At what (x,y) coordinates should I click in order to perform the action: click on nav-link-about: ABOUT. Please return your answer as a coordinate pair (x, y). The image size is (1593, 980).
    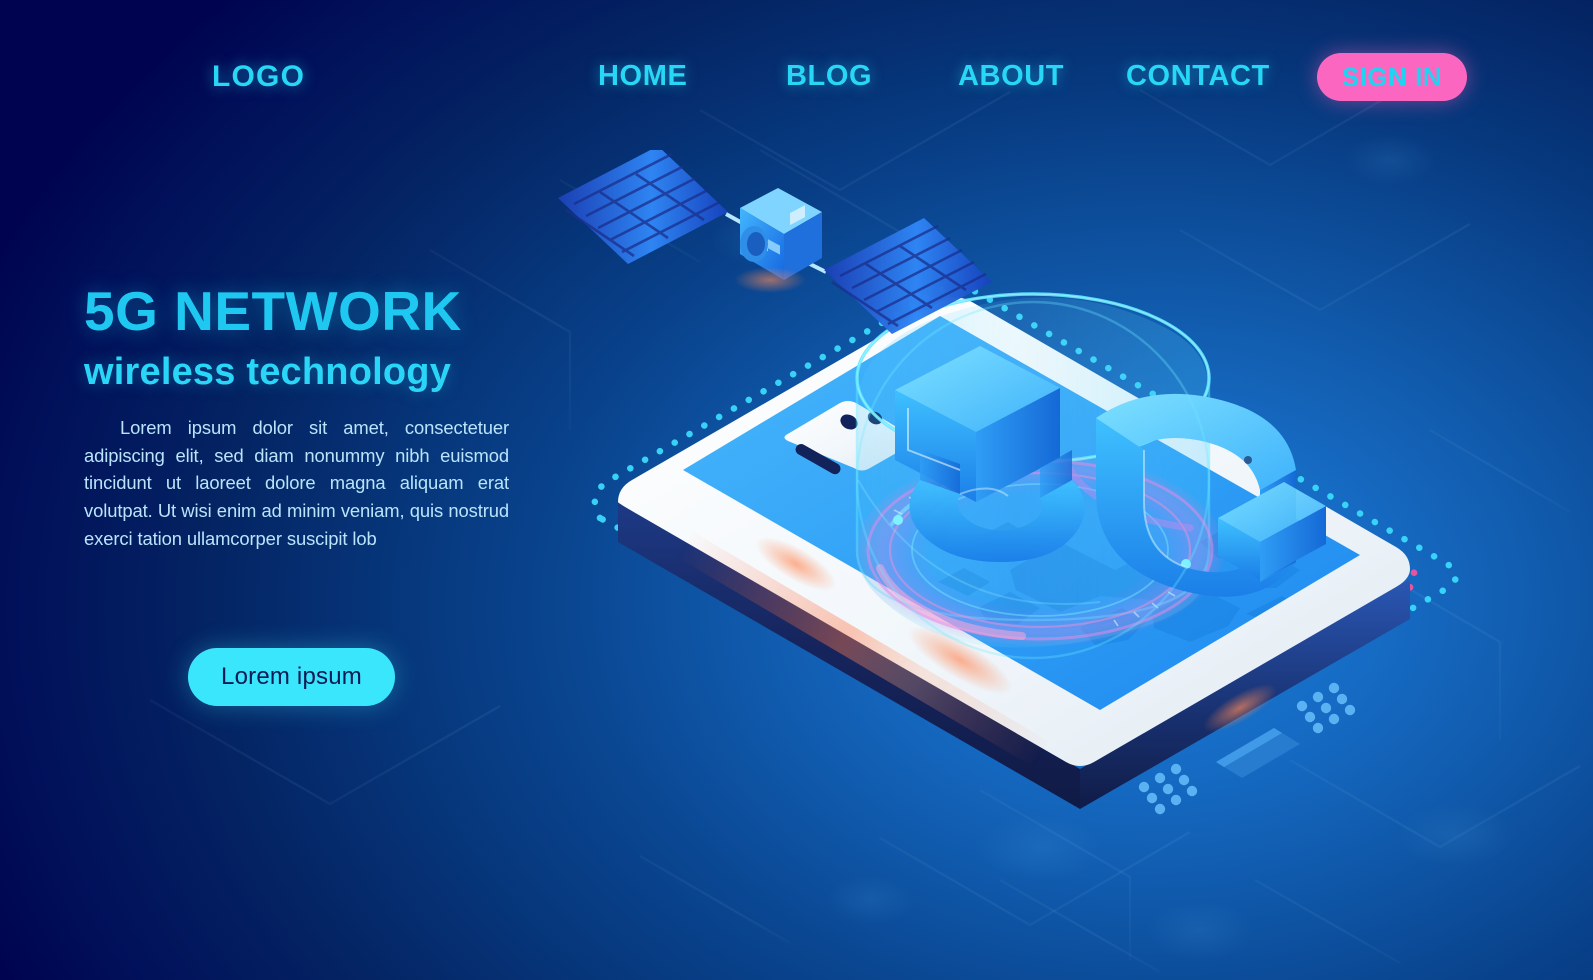
    Looking at the image, I should click on (1011, 76).